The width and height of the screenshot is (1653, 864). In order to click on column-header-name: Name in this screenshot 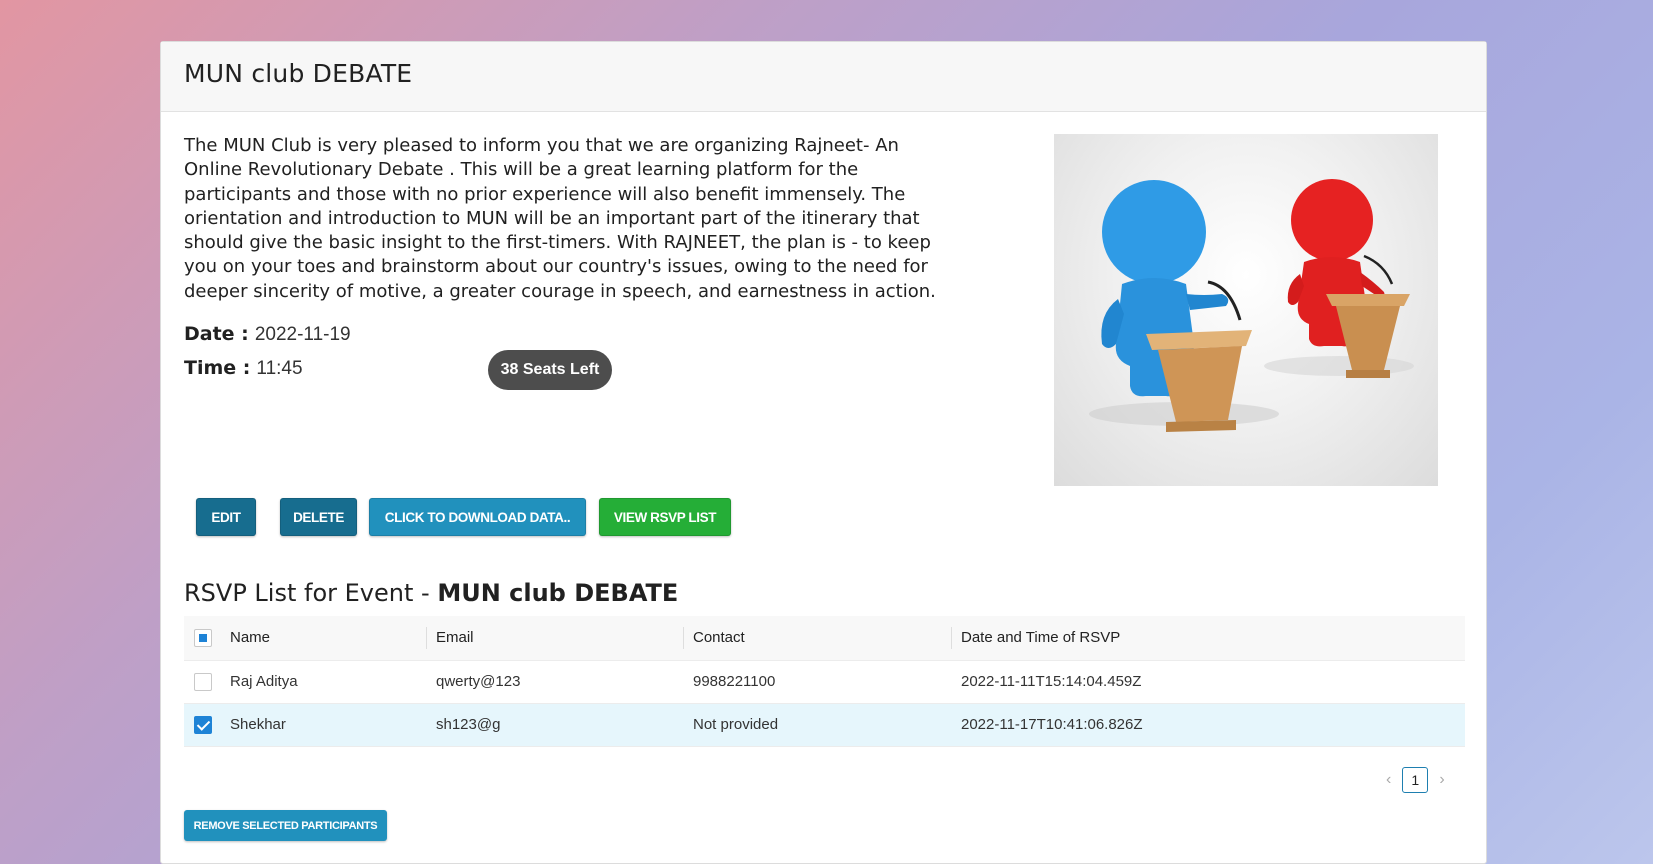, I will do `click(323, 638)`.